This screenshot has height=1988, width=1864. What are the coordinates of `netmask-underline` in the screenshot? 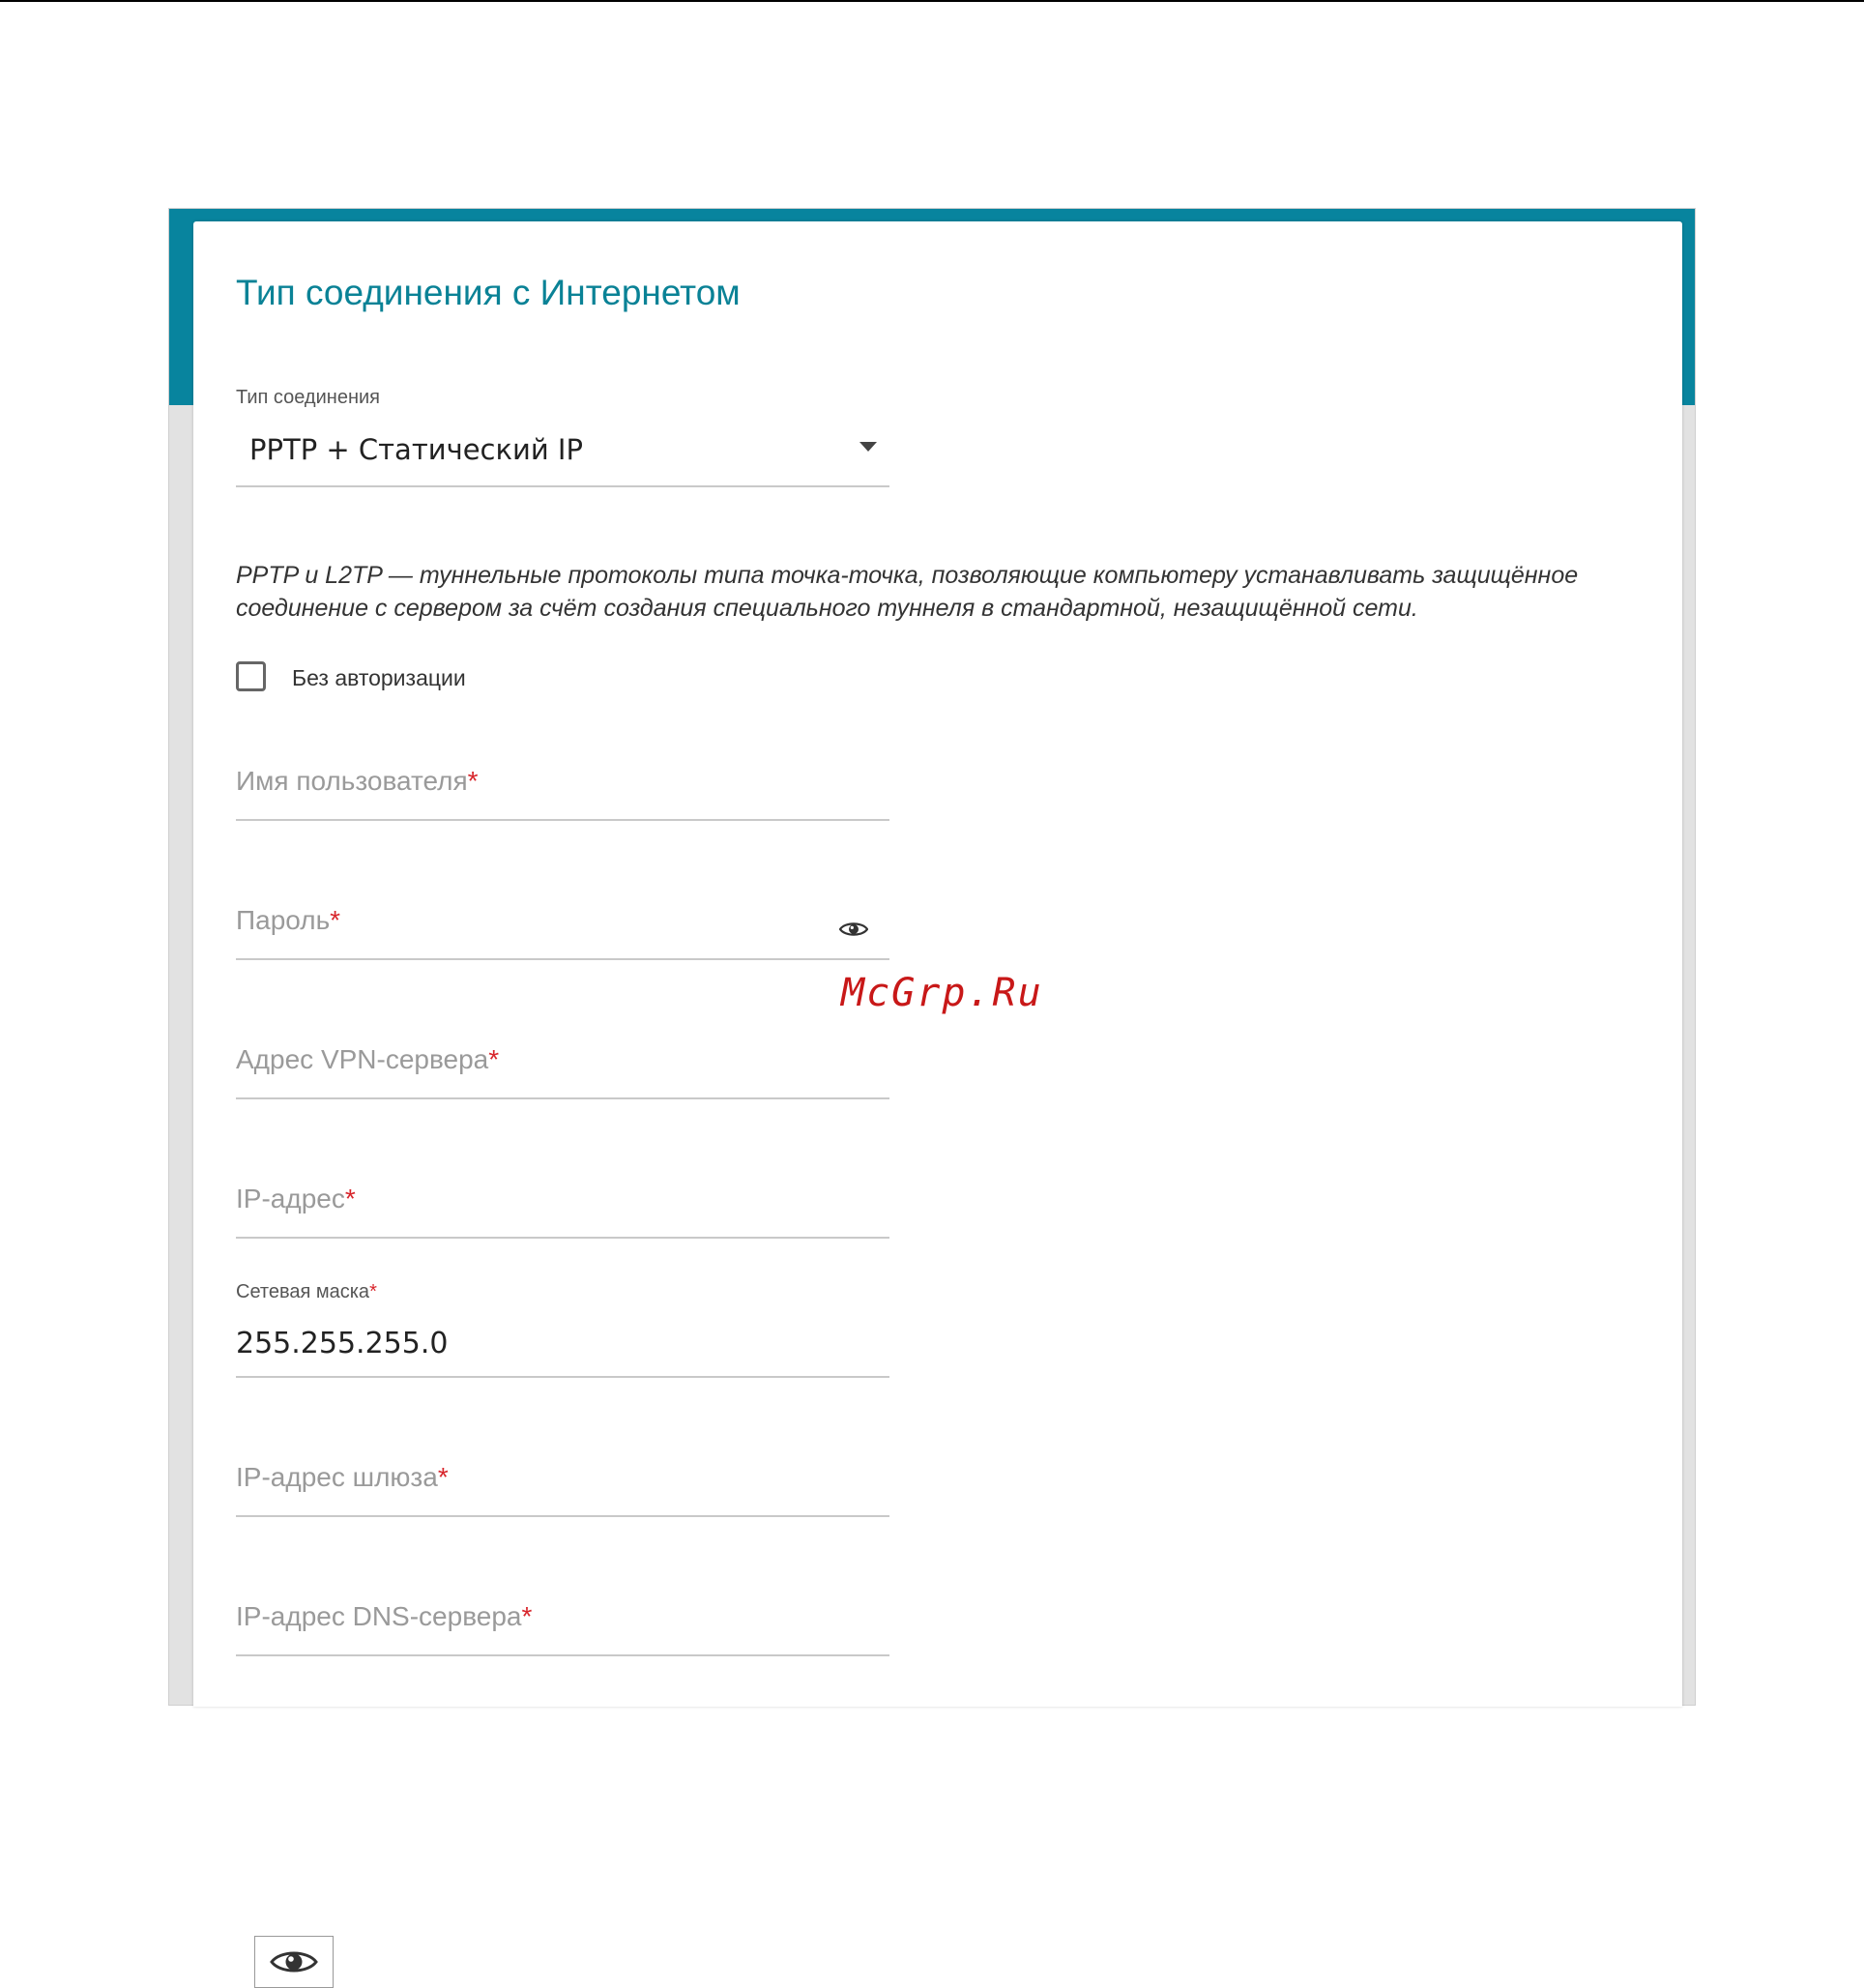 It's located at (562, 1377).